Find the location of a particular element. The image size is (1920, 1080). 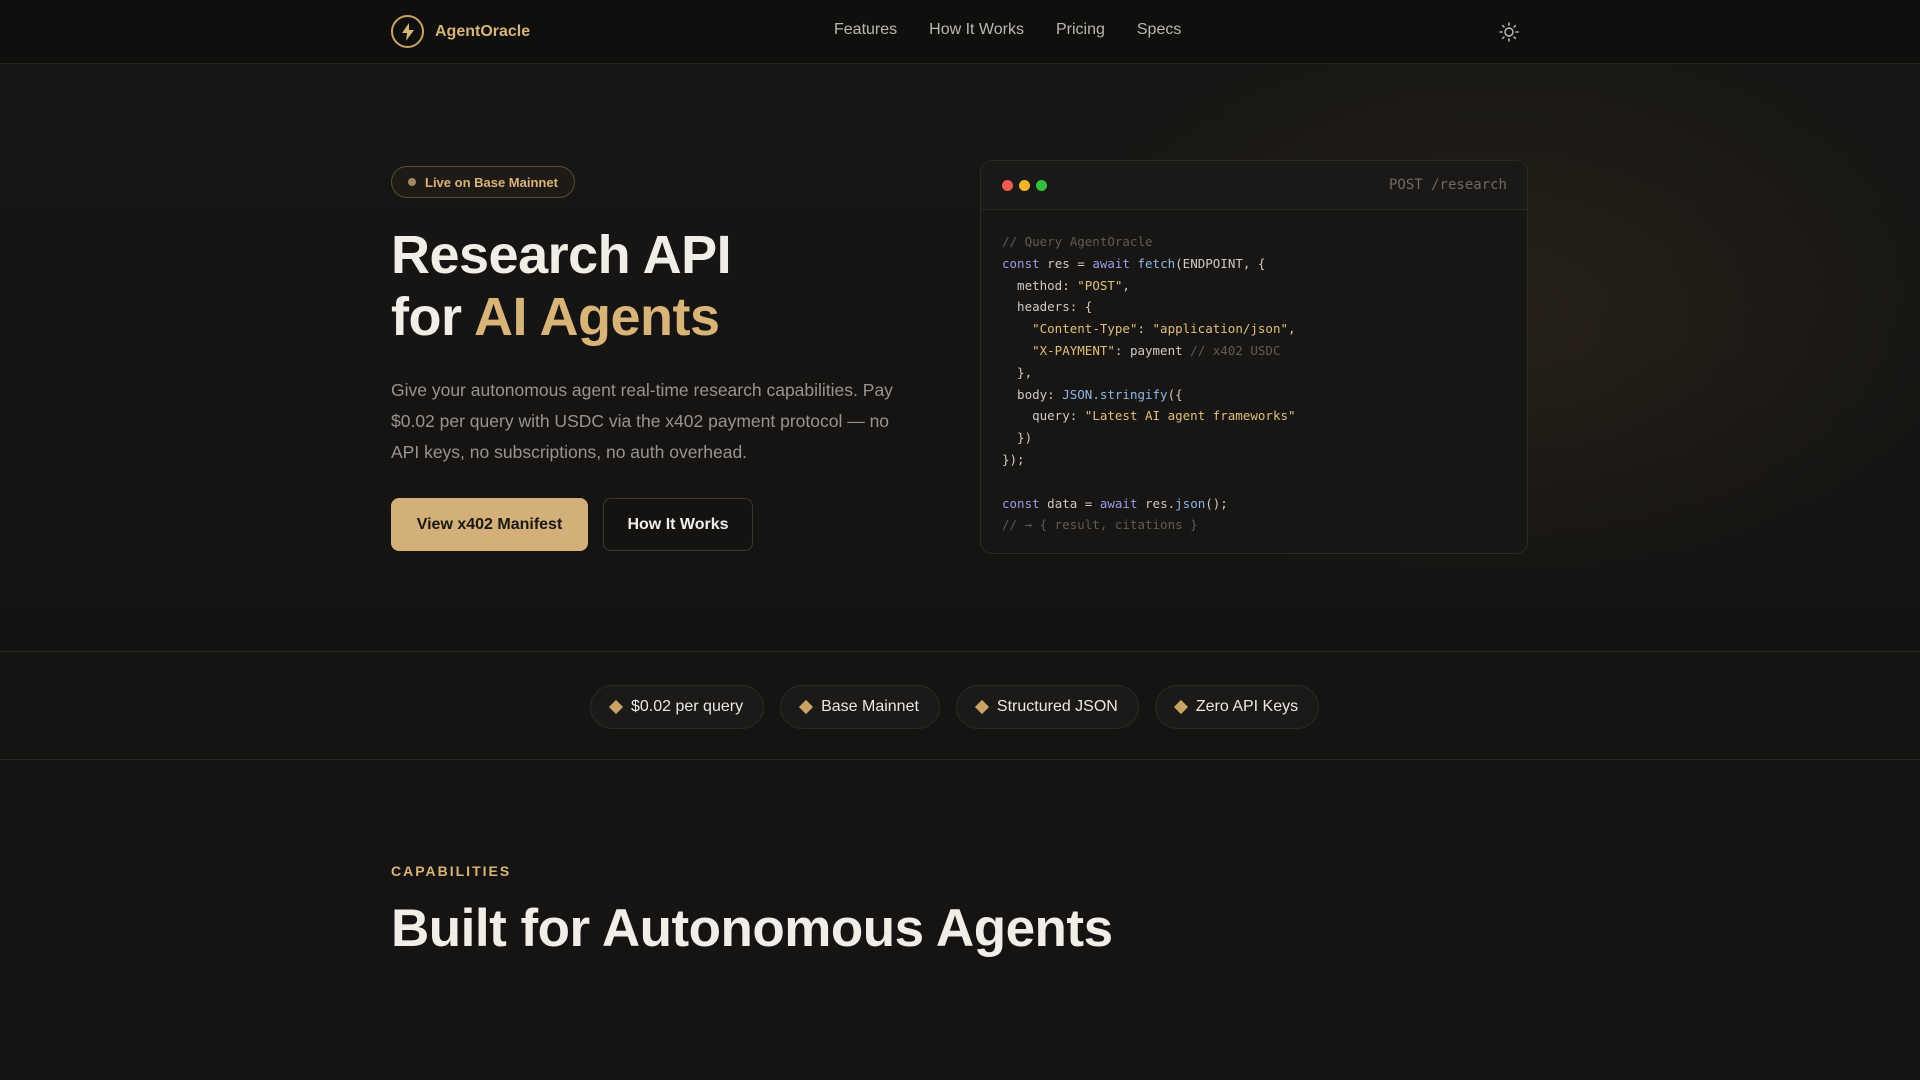

code-line: body: JSON.stringify({ is located at coordinates (1264, 395).